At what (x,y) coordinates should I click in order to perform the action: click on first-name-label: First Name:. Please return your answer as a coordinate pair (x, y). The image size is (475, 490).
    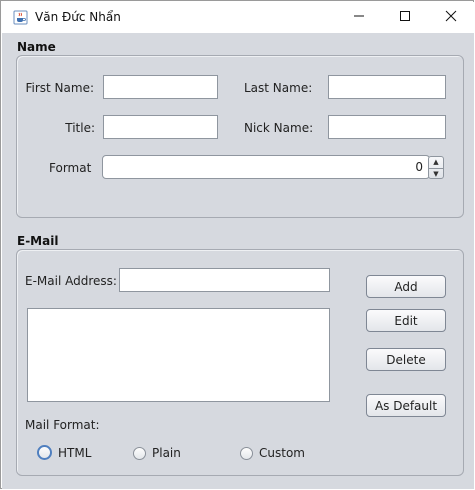
    Looking at the image, I should click on (59, 88).